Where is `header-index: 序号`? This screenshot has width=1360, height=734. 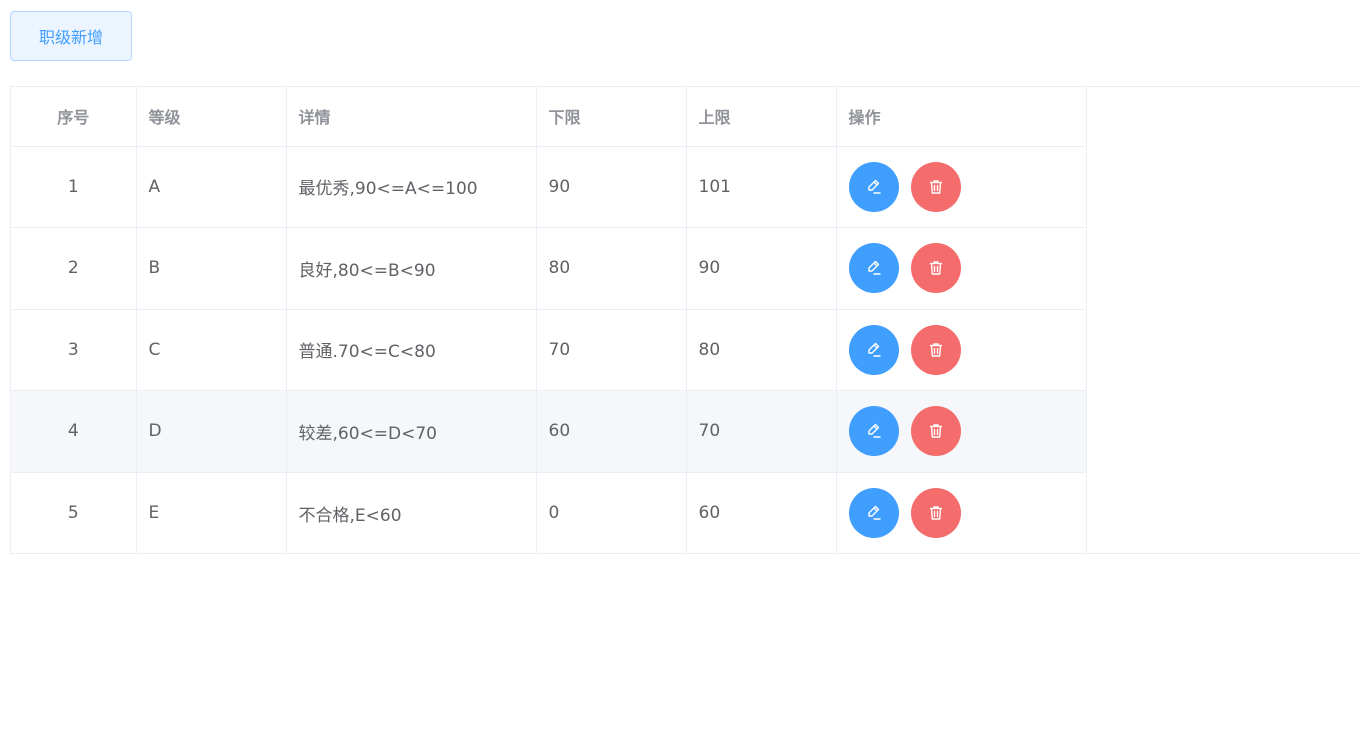
header-index: 序号 is located at coordinates (74, 117).